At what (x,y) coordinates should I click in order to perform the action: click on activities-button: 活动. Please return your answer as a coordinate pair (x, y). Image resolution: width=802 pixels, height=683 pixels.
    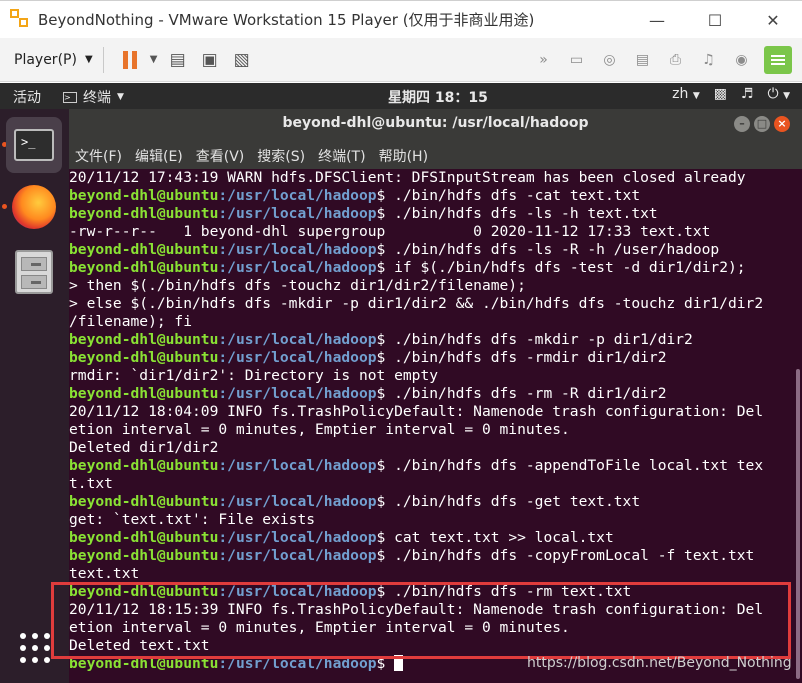
    Looking at the image, I should click on (27, 97).